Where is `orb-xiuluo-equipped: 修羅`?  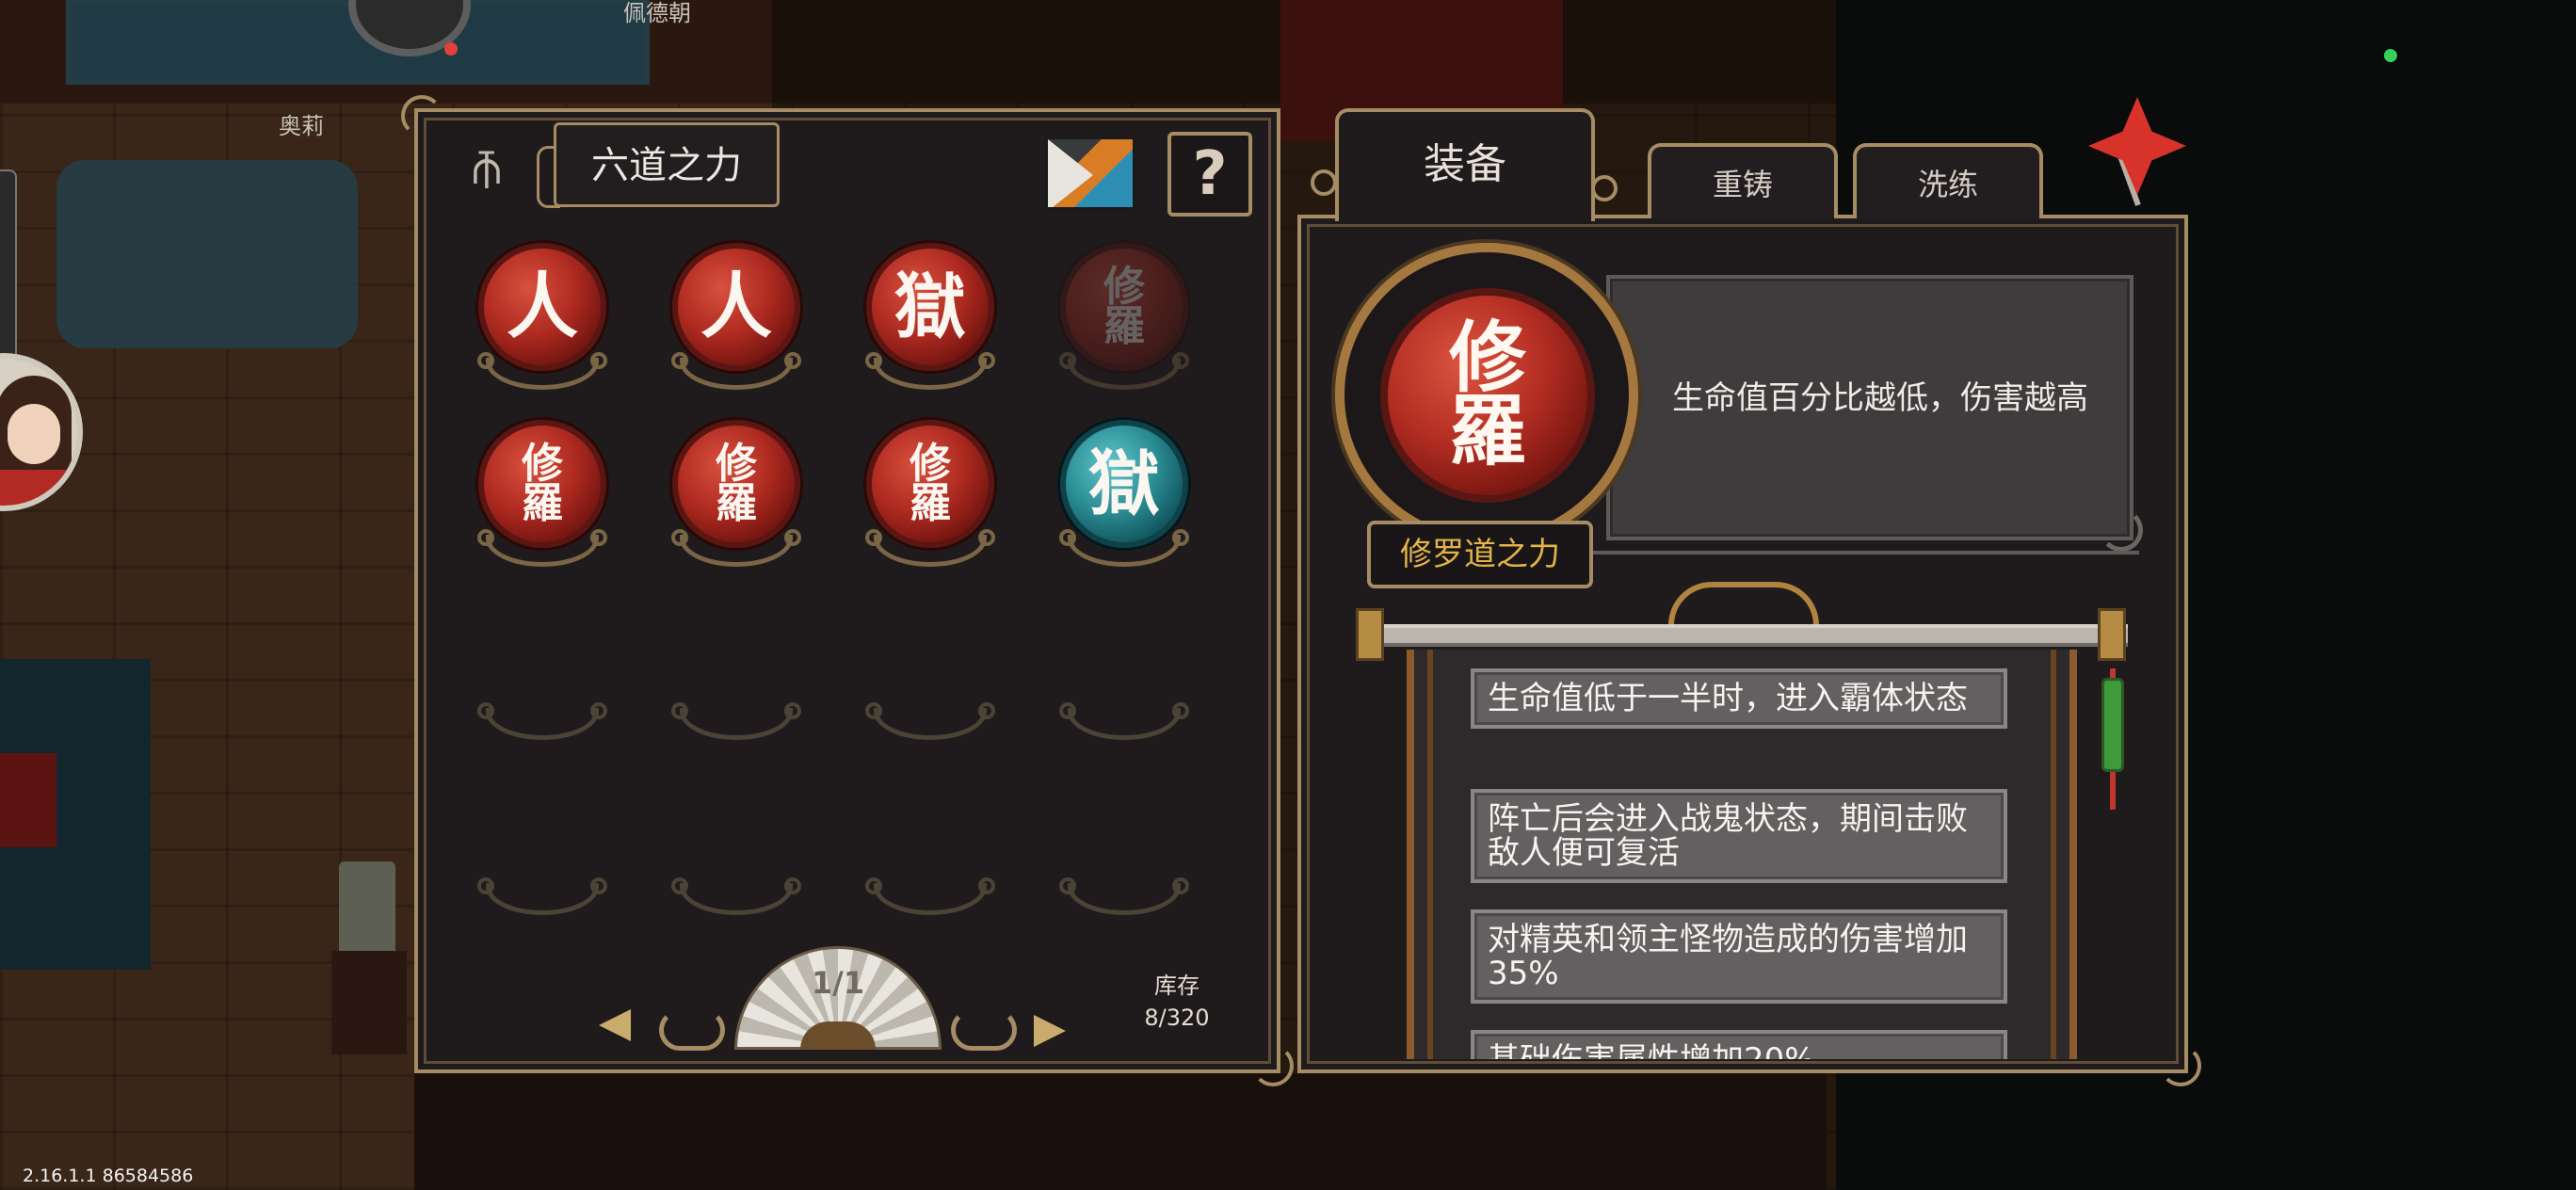
orb-xiuluo-equipped: 修羅 is located at coordinates (1124, 307).